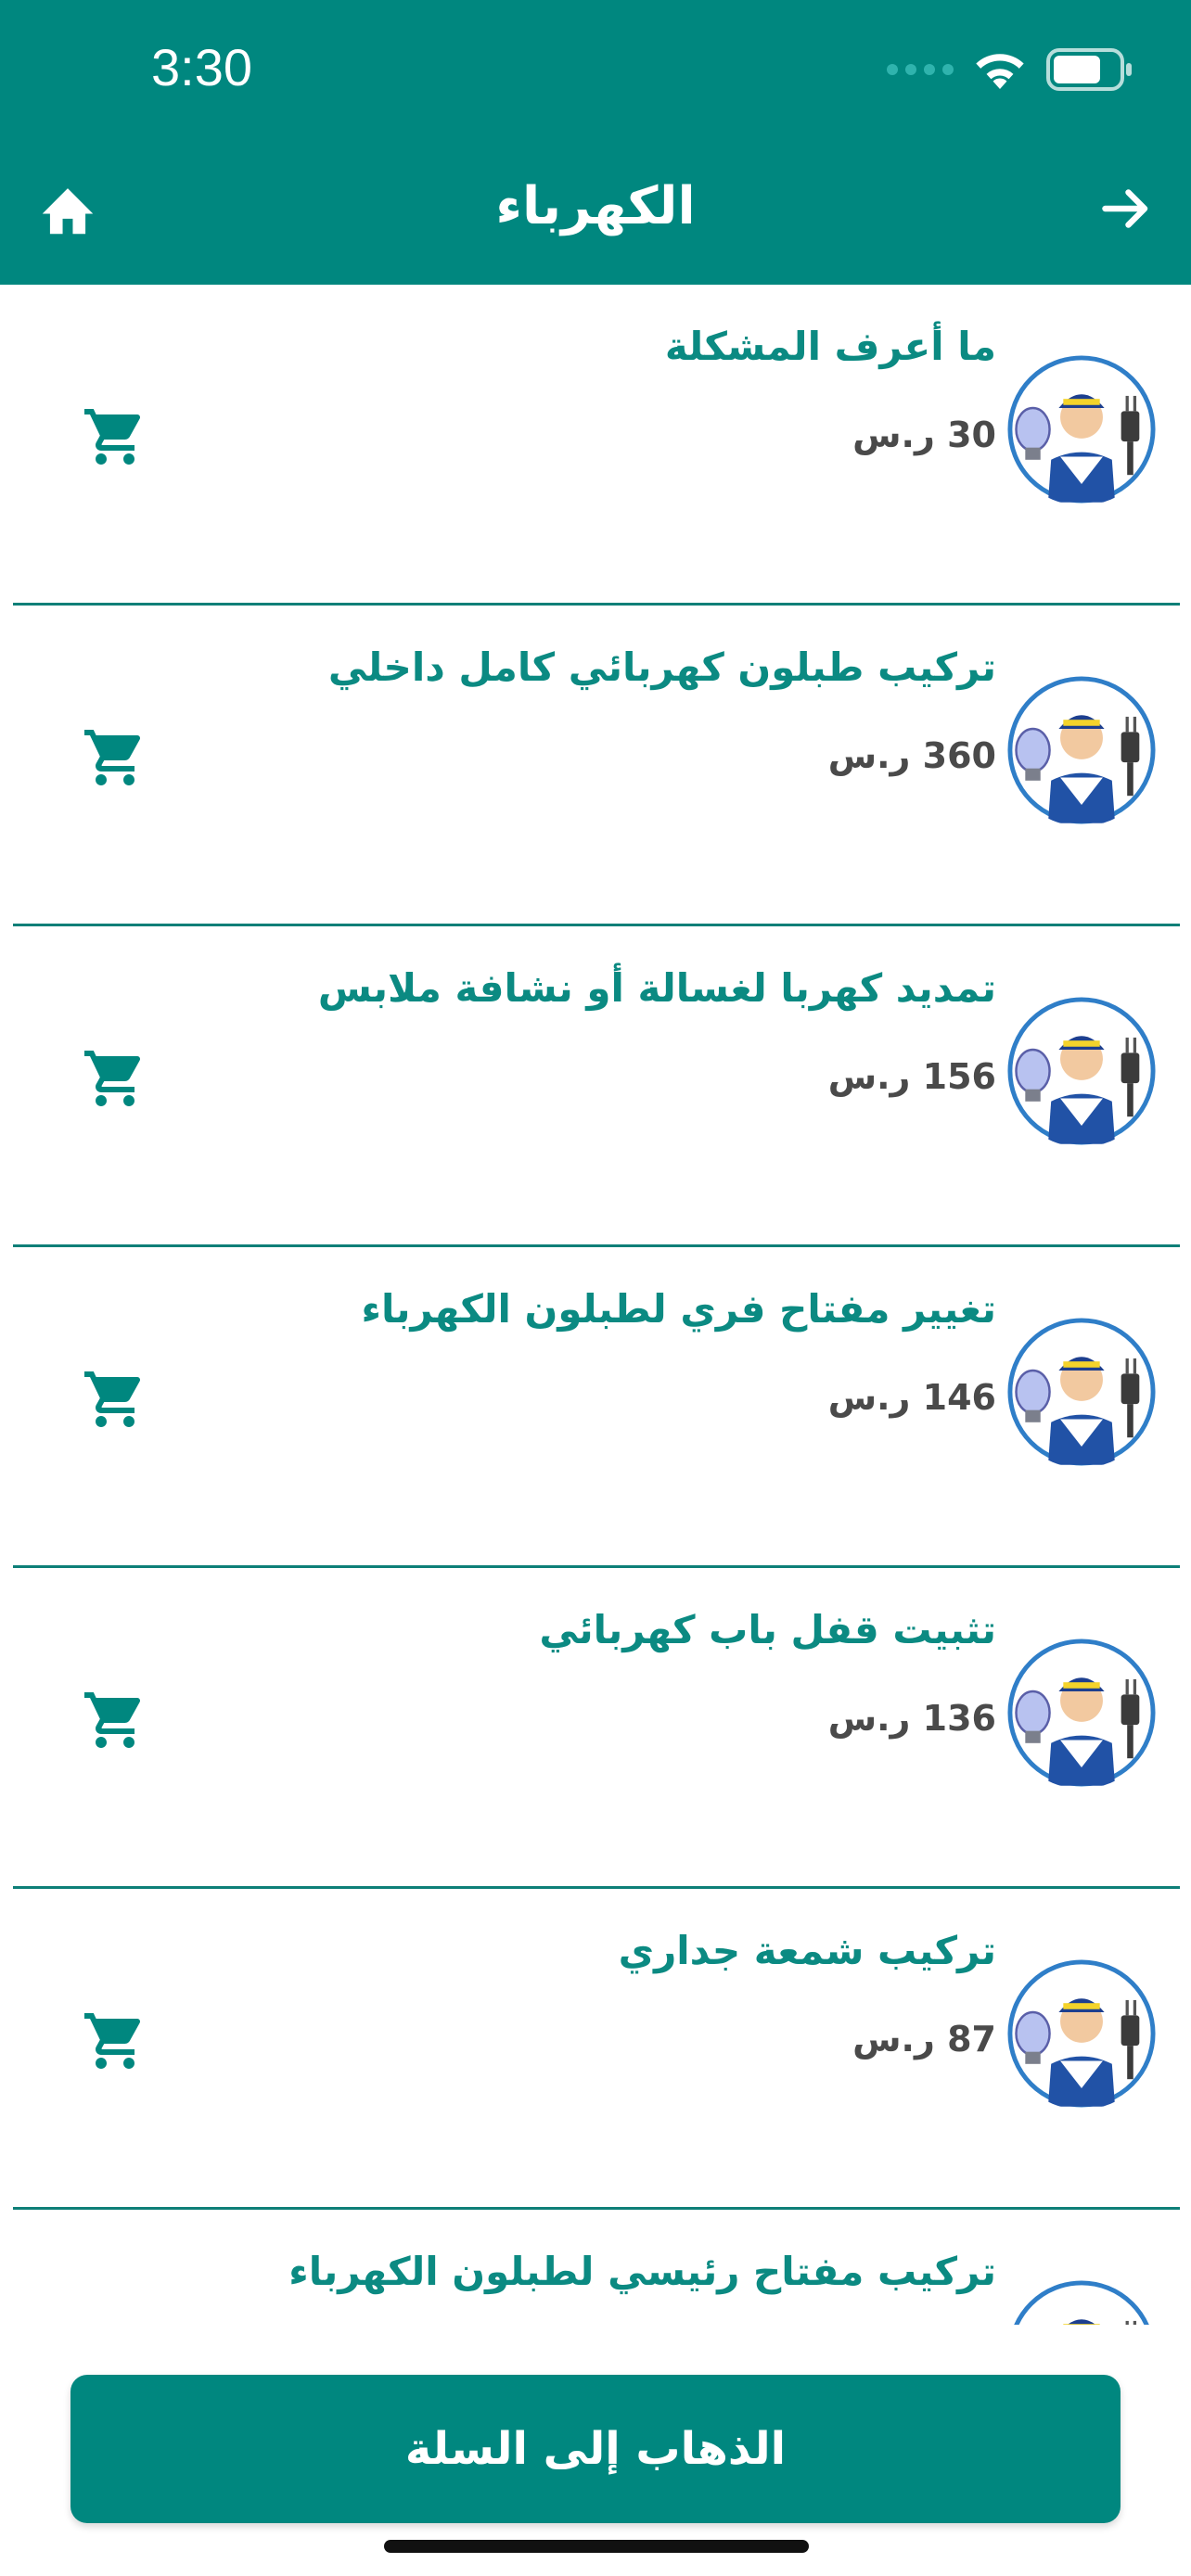  I want to click on item-price: 156 ر.س, so click(911, 1076).